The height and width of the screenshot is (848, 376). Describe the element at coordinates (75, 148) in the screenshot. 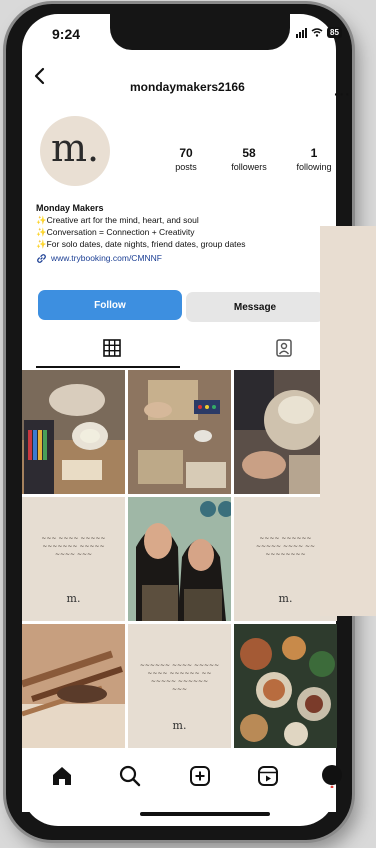

I see `avatar-logo: m.` at that location.